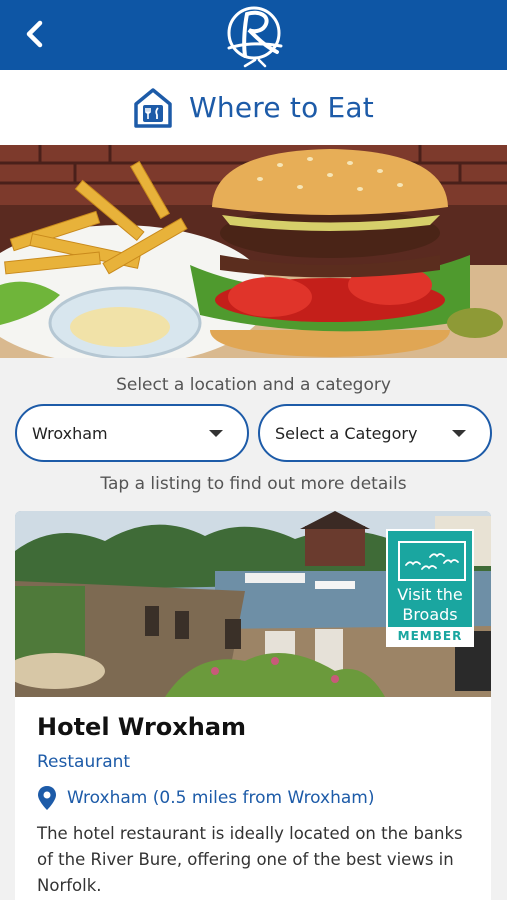 This screenshot has height=900, width=507. I want to click on back-button, so click(34, 34).